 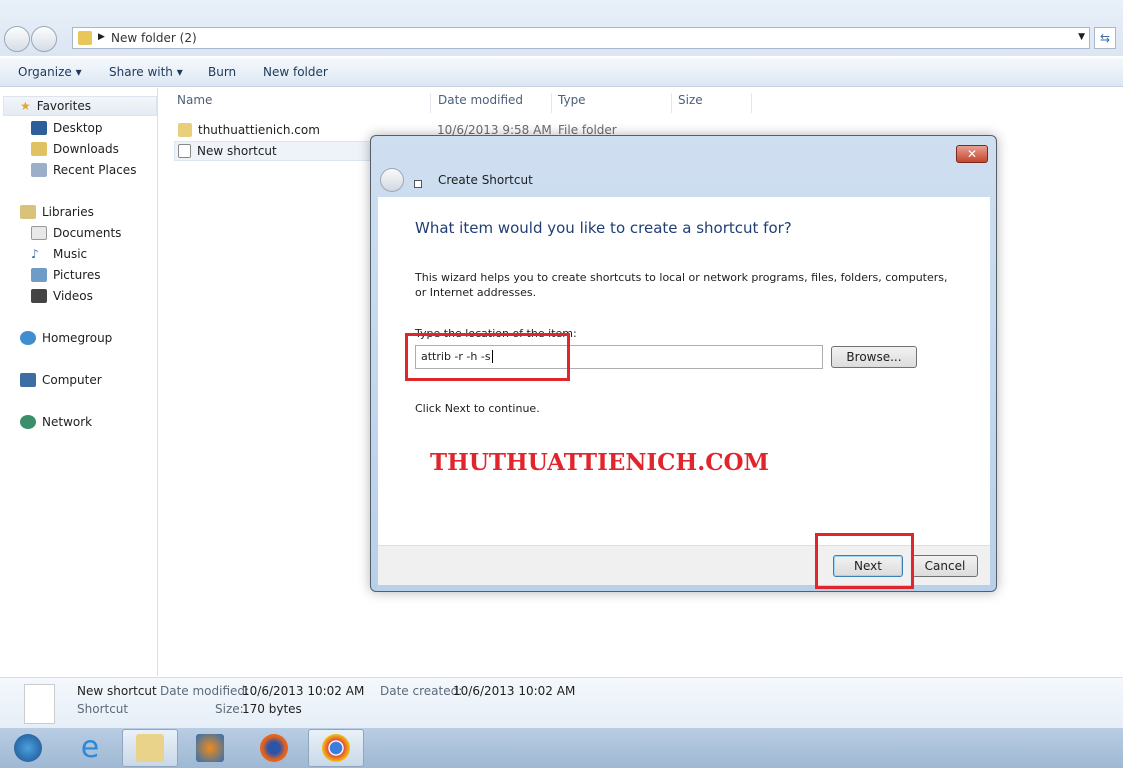 I want to click on homegroup-icon, so click(x=28, y=338).